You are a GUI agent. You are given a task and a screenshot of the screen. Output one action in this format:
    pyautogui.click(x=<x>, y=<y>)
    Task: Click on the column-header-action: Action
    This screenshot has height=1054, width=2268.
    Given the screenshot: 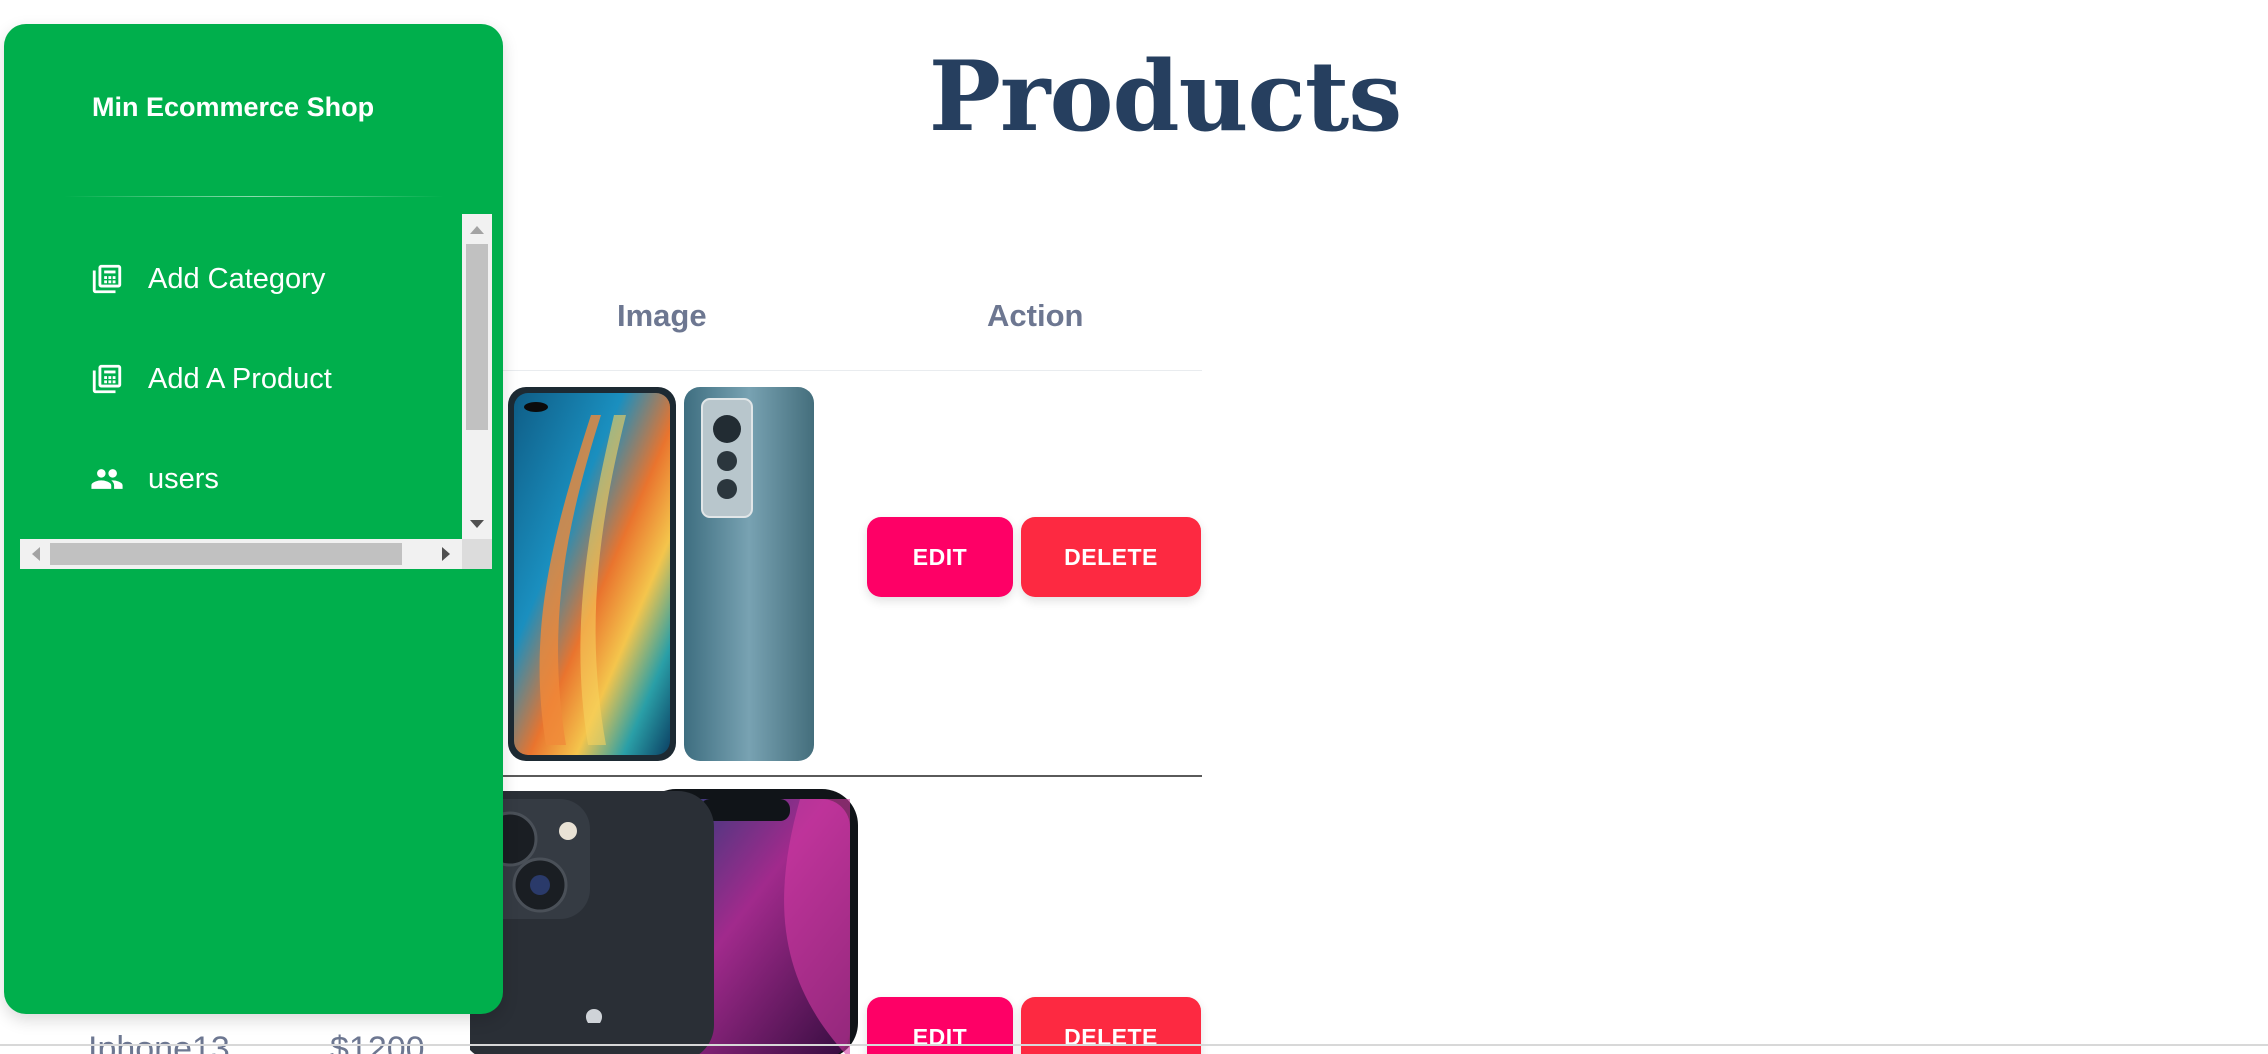 What is the action you would take?
    pyautogui.click(x=1035, y=315)
    